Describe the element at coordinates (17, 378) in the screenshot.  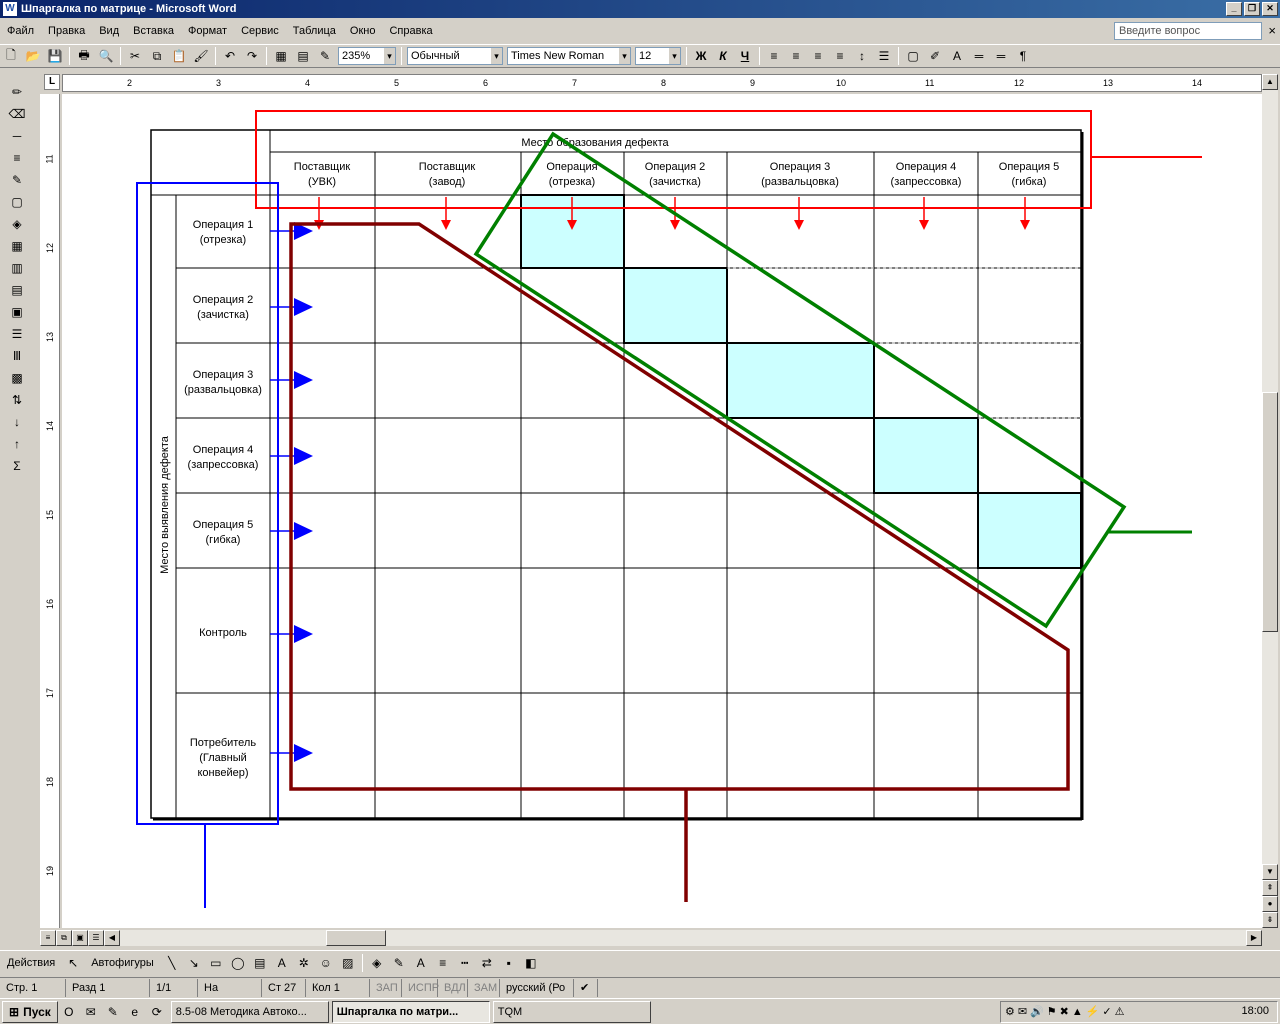
I see `autoformat-icon: ▩` at that location.